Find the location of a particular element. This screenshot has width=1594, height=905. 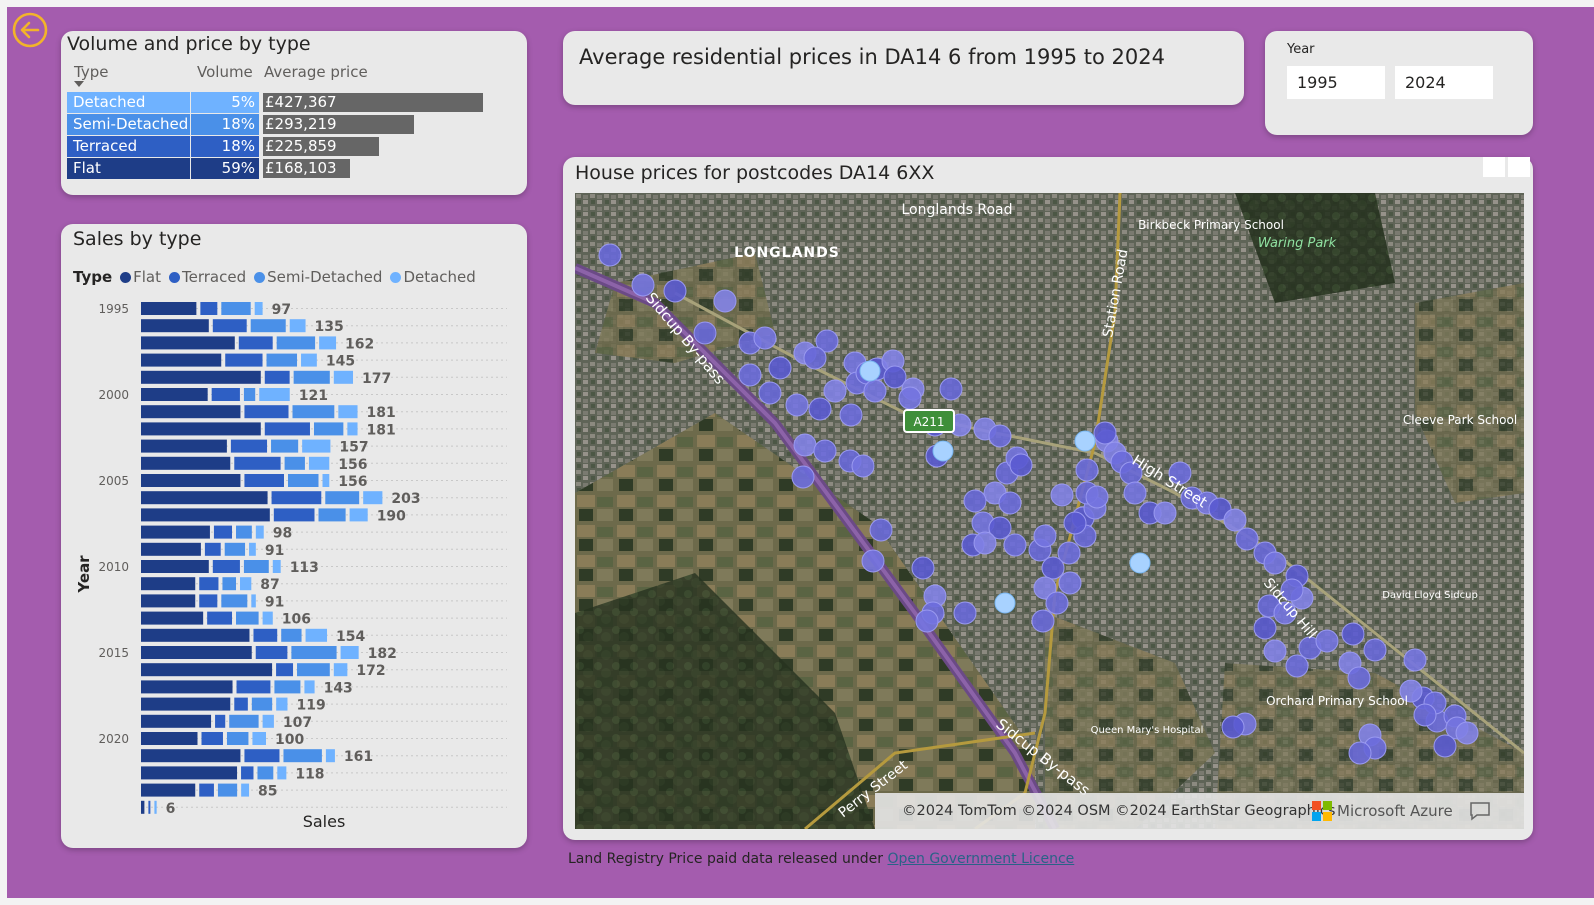

more-options-button is located at coordinates (1519, 167).